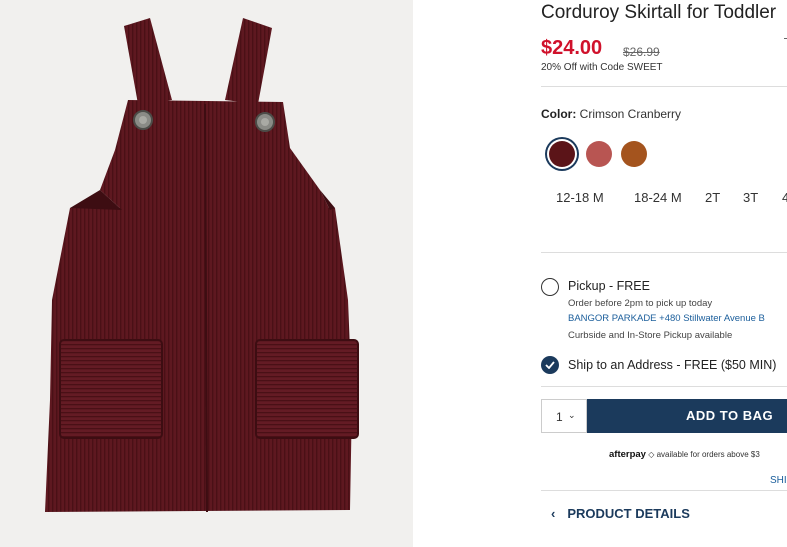  I want to click on color-swatch-rust, so click(634, 154).